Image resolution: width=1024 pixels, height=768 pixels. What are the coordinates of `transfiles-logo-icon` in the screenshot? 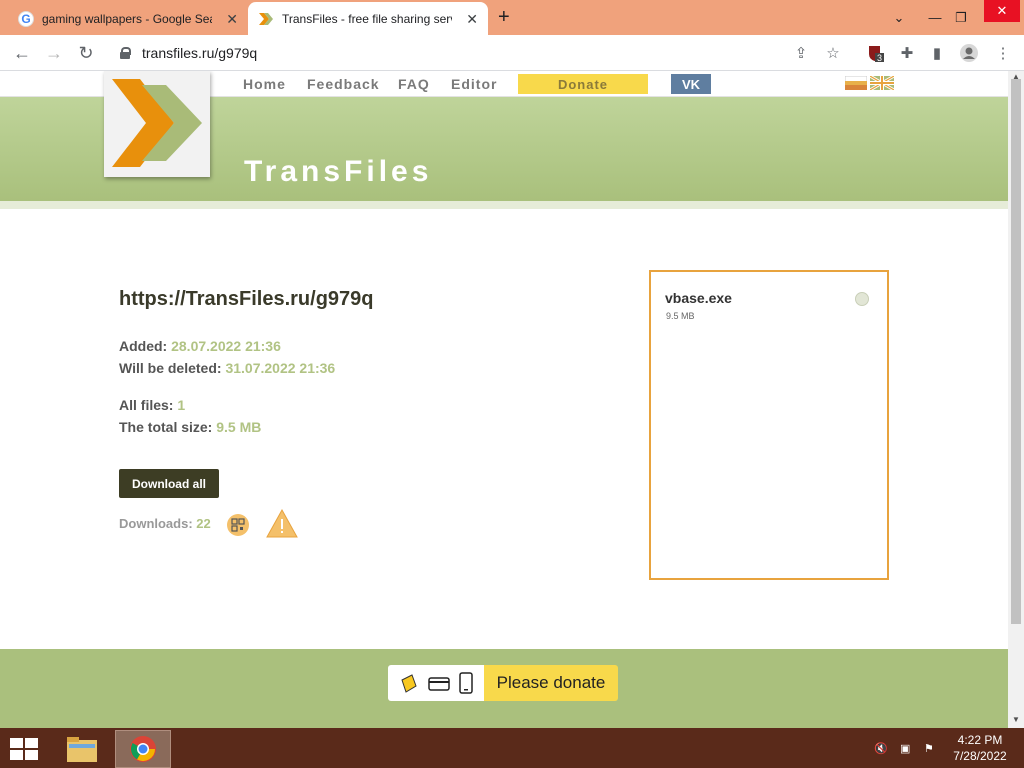 It's located at (157, 123).